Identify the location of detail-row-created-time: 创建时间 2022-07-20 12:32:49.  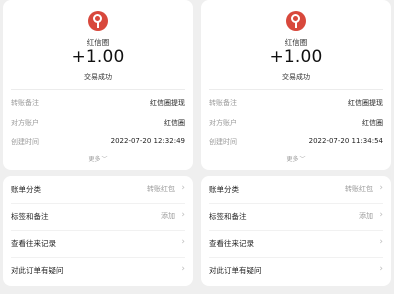
(98, 143).